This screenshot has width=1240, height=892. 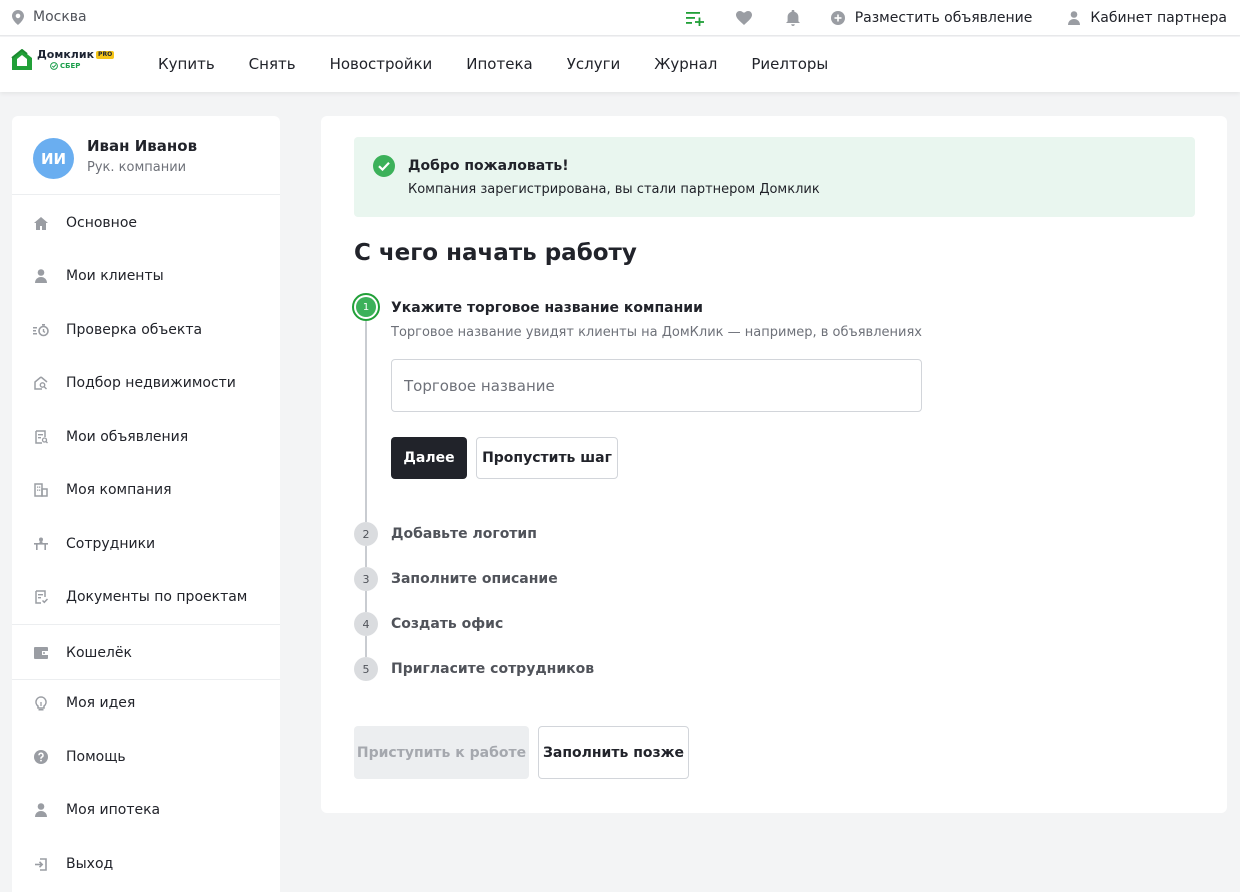 I want to click on step-1-indicator: 1, so click(x=366, y=307).